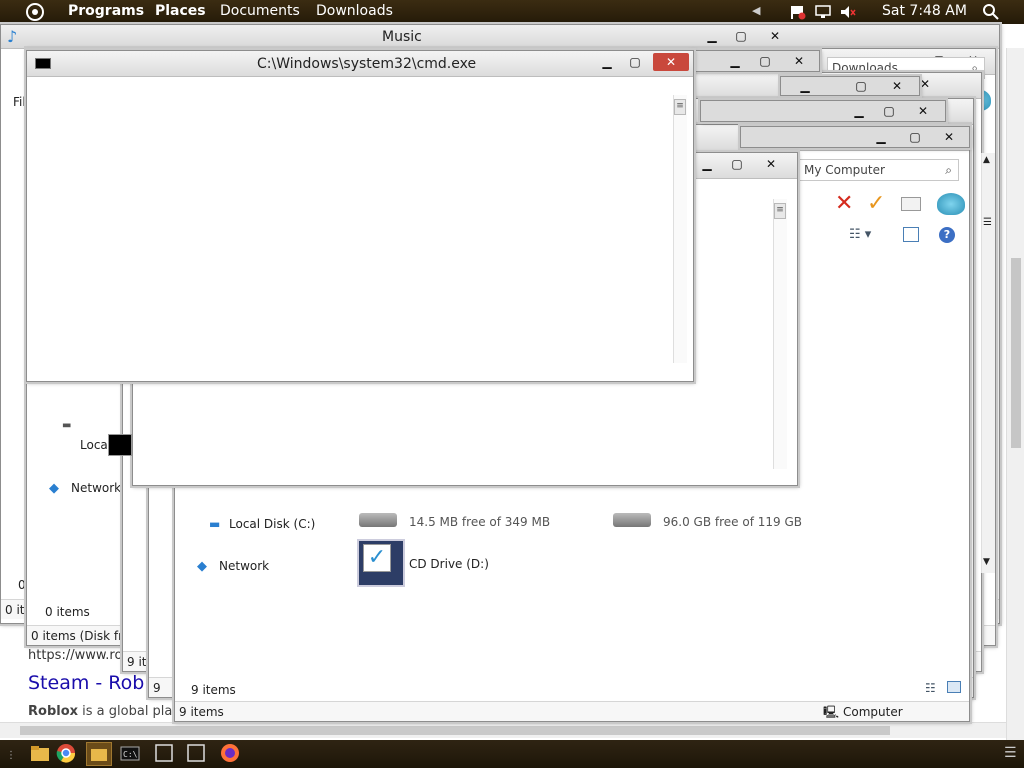  I want to click on blank-minimize-button: ▁, so click(707, 164).